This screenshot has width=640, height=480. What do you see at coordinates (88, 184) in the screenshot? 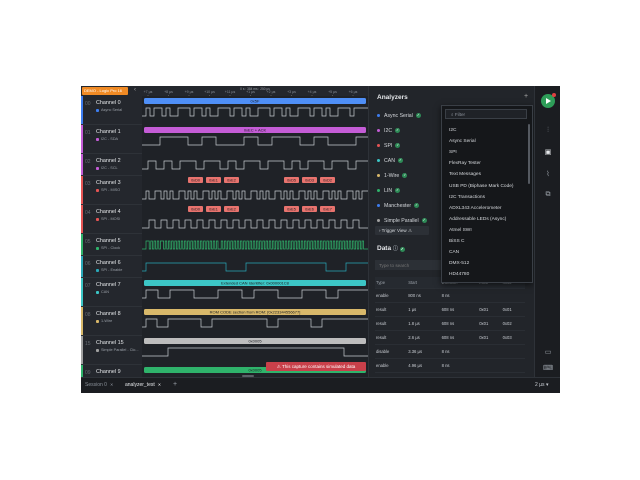
I see `channel-number: 03` at bounding box center [88, 184].